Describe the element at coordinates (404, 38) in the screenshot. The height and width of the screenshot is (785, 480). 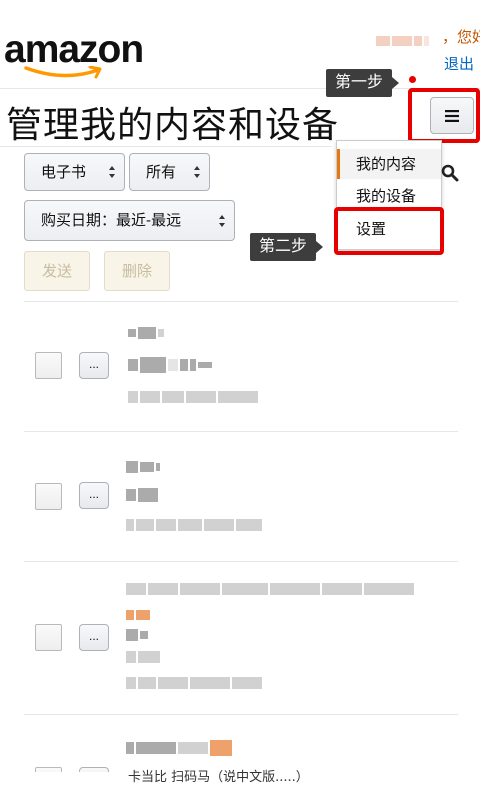
I see `user-name-blurred` at that location.